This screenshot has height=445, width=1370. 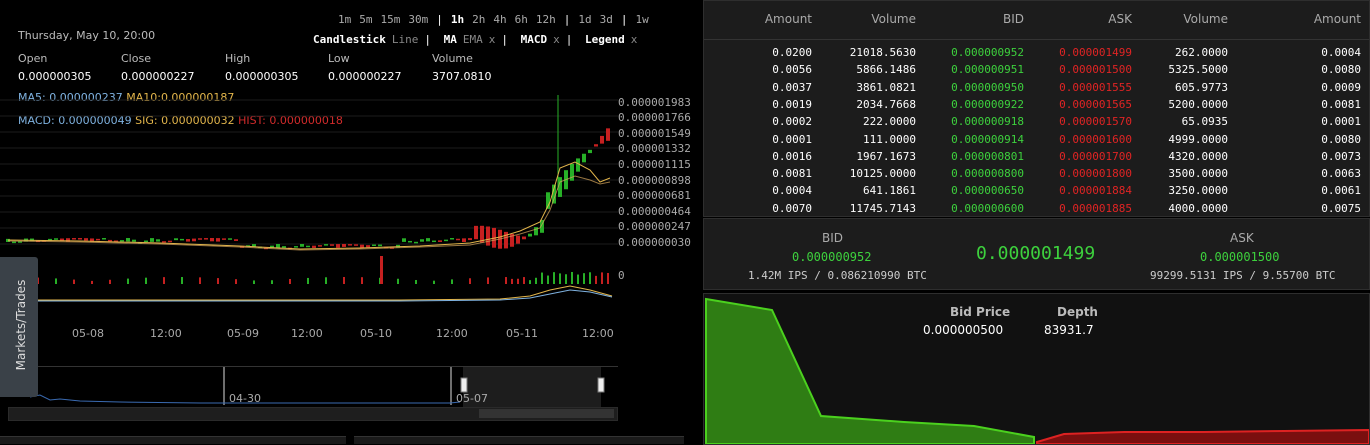 What do you see at coordinates (605, 39) in the screenshot?
I see `legend-toggle: Legend` at bounding box center [605, 39].